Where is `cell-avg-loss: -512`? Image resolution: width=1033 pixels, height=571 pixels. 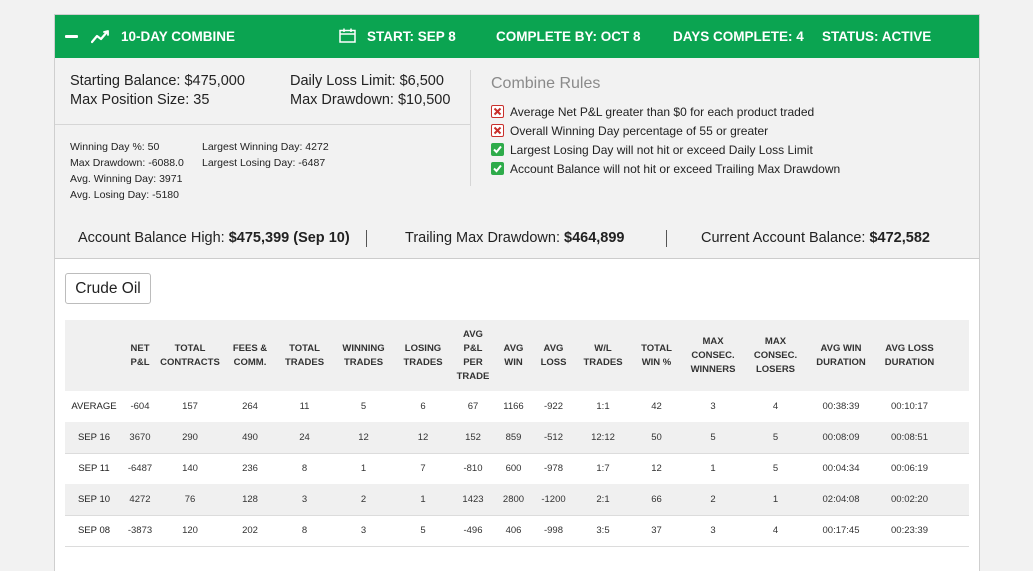
cell-avg-loss: -512 is located at coordinates (553, 437).